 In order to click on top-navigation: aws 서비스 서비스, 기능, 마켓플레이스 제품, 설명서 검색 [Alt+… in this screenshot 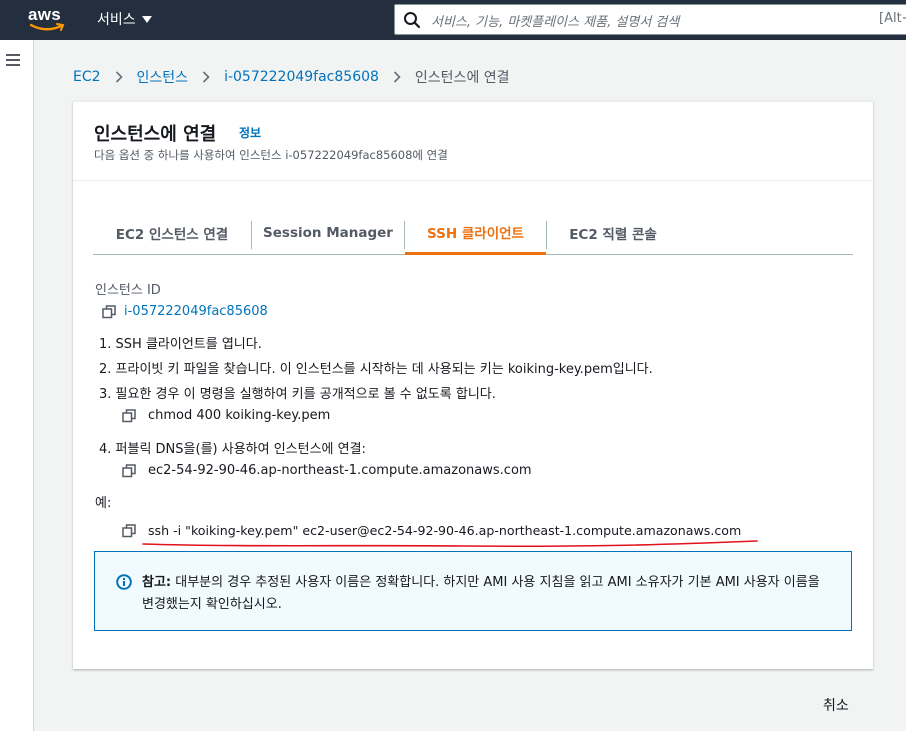, I will do `click(453, 20)`.